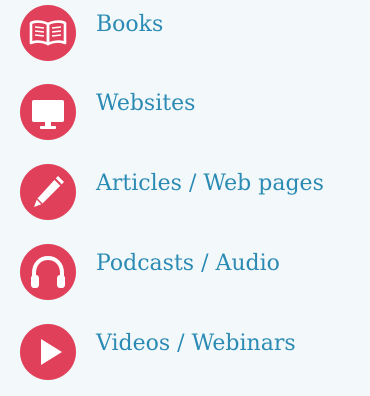  What do you see at coordinates (192, 31) in the screenshot?
I see `resource-item-books: Books` at bounding box center [192, 31].